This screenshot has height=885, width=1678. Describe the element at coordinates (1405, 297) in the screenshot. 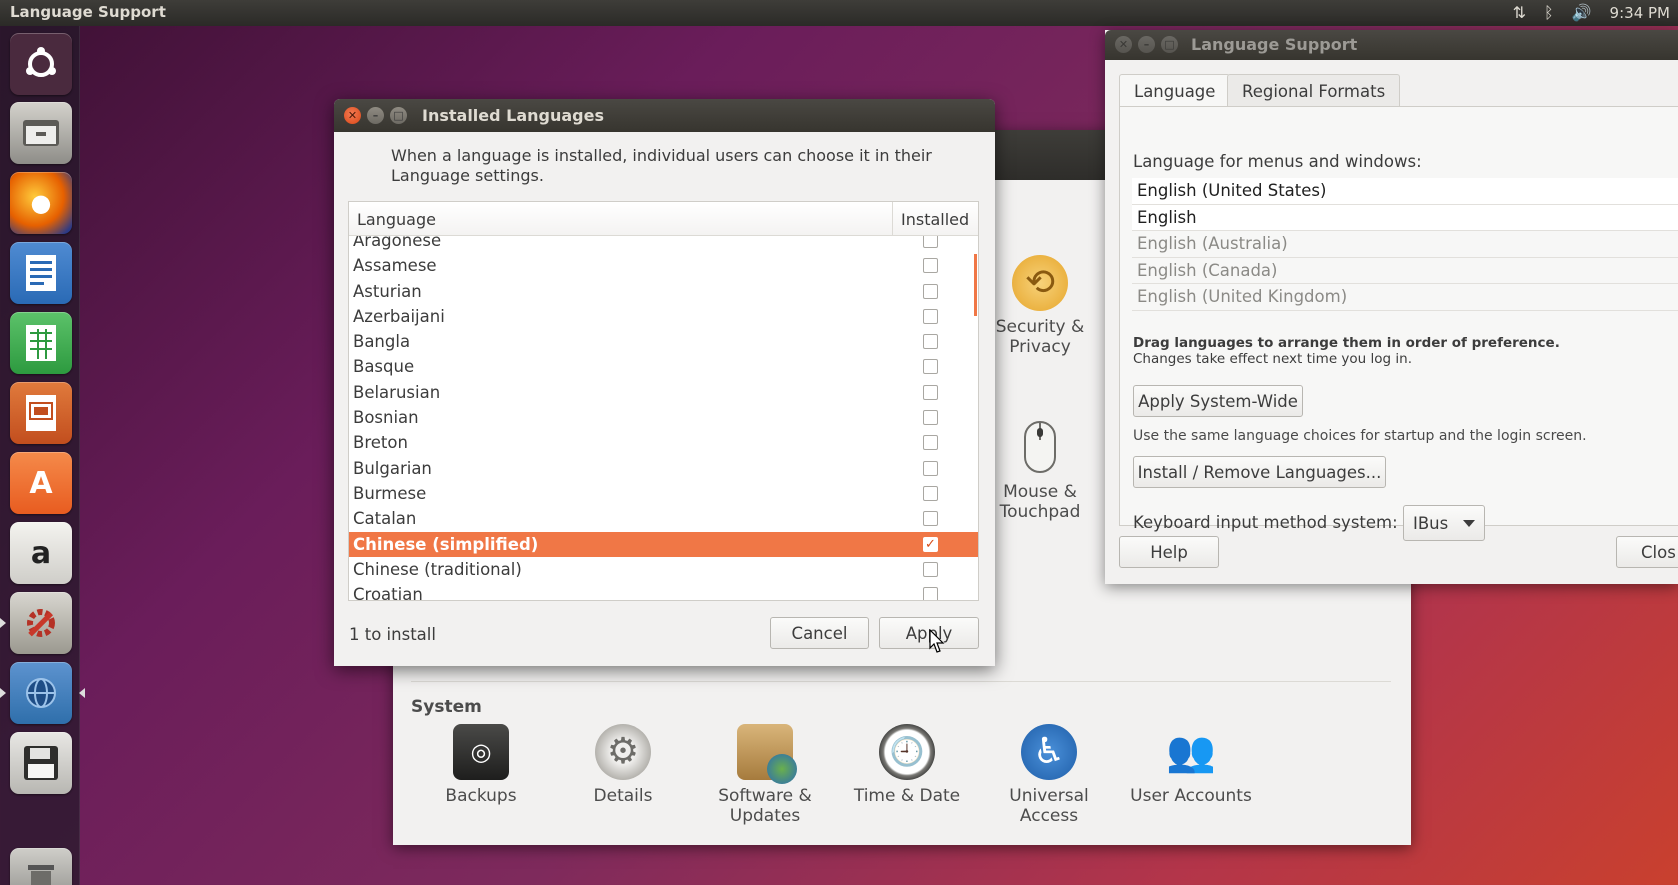

I see `list-item: English (United Kingdom)` at that location.